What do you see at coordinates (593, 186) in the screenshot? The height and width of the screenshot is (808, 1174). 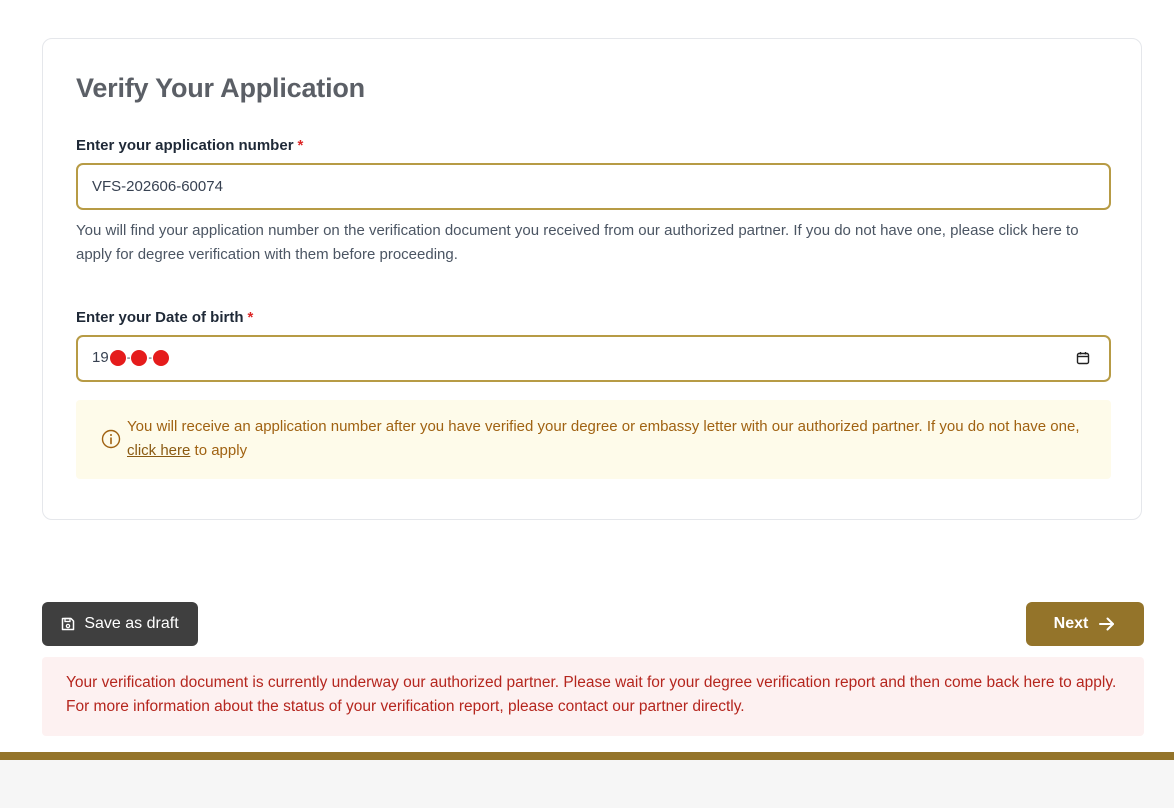 I see `application-number-input: VFS-202606-60074` at bounding box center [593, 186].